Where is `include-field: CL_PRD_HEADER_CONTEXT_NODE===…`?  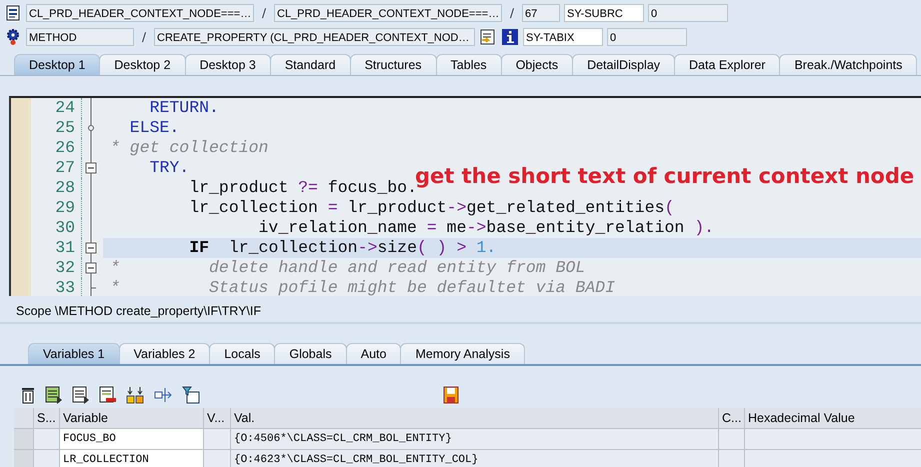 include-field: CL_PRD_HEADER_CONTEXT_NODE===… is located at coordinates (388, 13).